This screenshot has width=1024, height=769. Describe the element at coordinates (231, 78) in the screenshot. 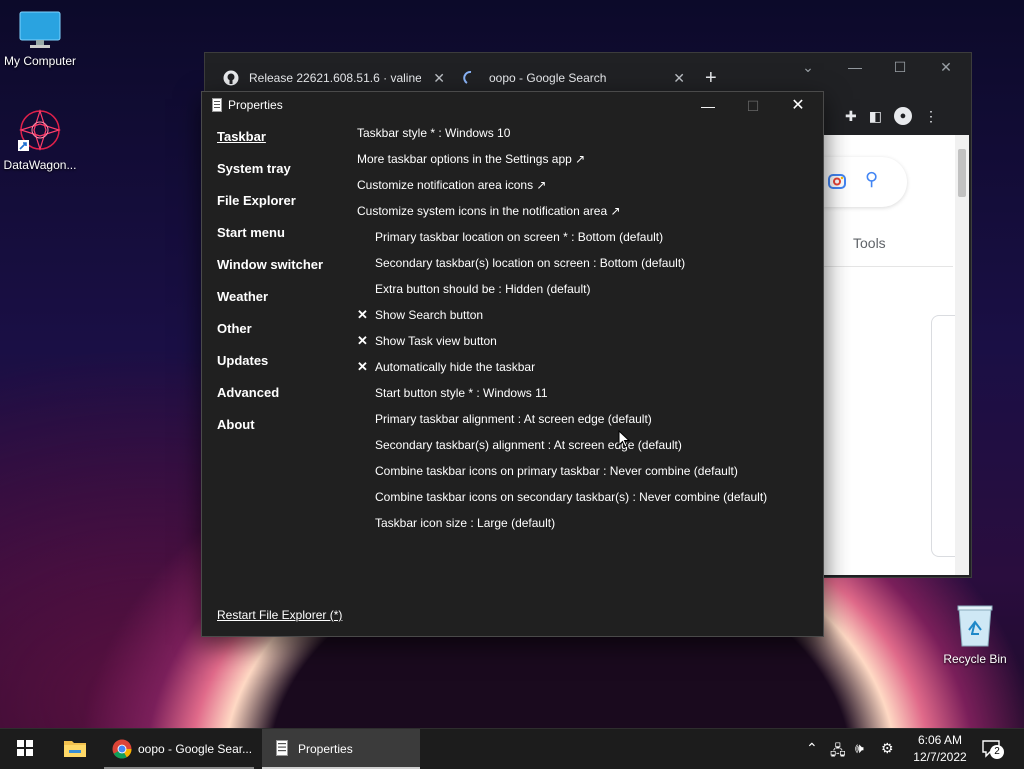

I see `github-icon` at that location.